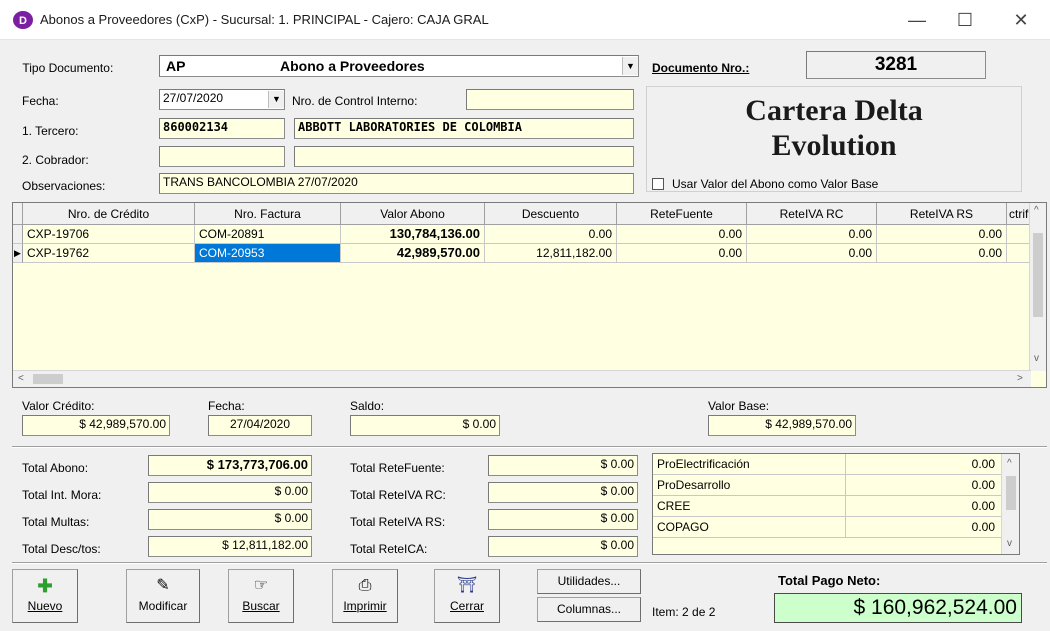  What do you see at coordinates (21, 378) in the screenshot?
I see `scroll-left-icon: <` at bounding box center [21, 378].